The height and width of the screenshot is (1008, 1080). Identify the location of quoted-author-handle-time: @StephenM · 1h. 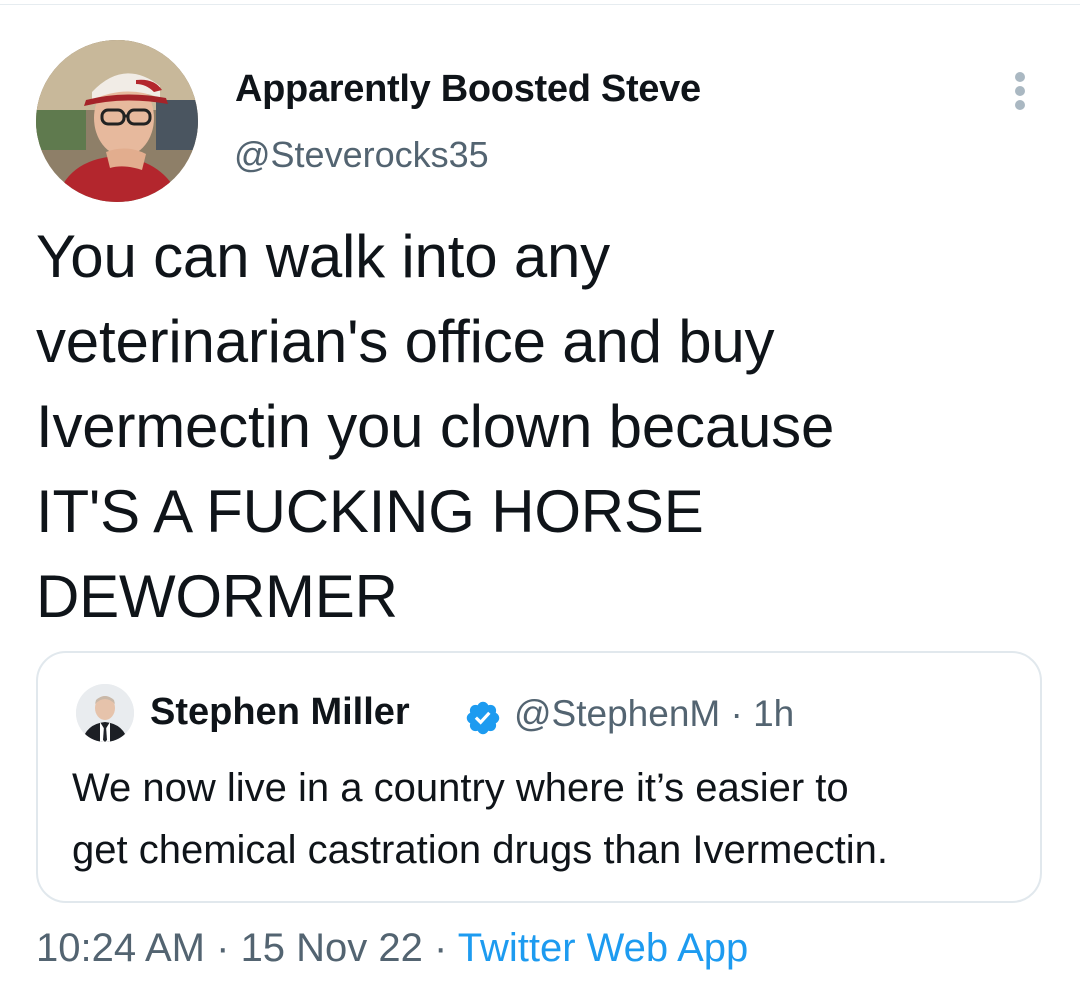
(654, 714).